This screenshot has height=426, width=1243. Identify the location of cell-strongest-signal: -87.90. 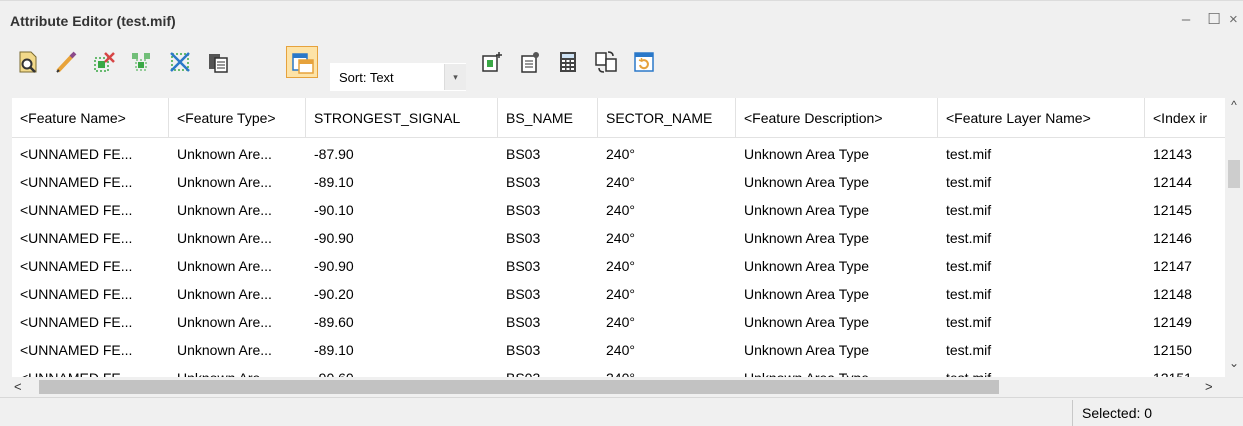
(402, 154).